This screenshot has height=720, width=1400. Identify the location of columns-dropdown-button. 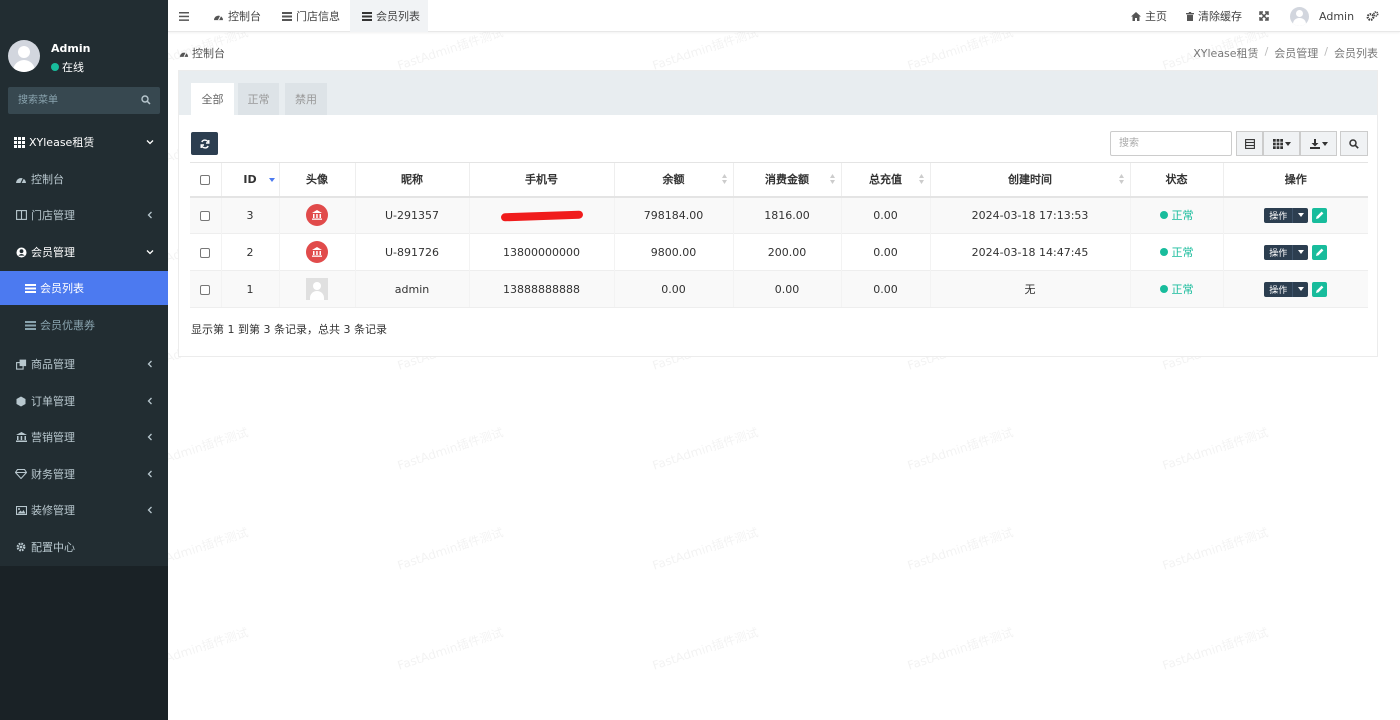
(1281, 143).